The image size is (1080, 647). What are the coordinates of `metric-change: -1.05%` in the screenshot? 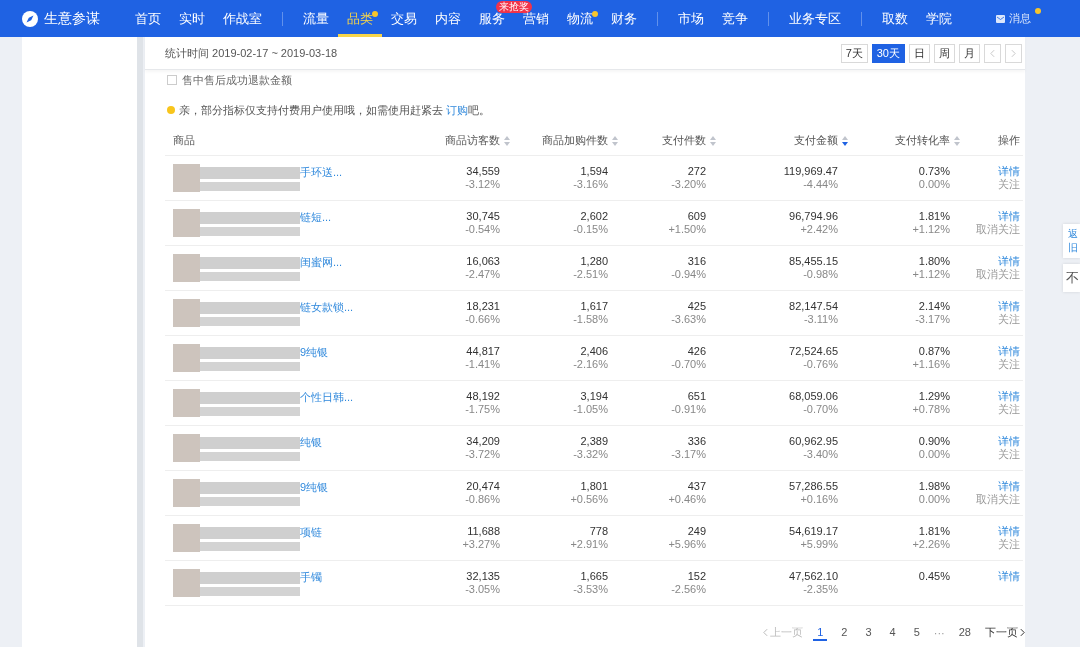 It's located at (590, 409).